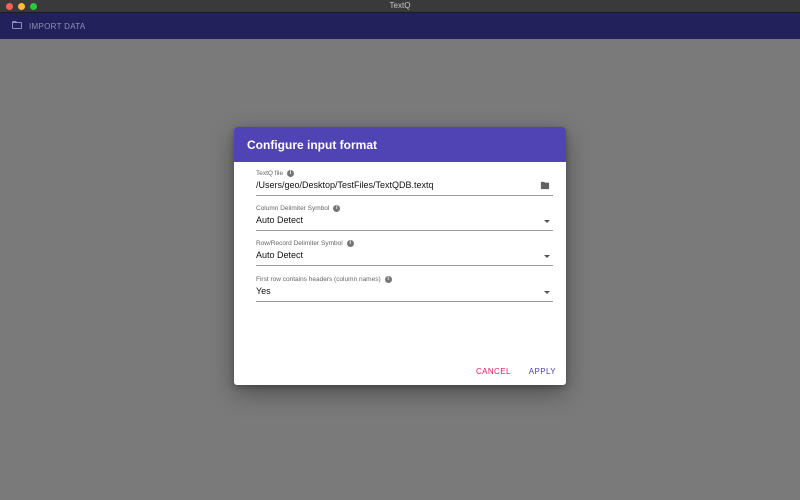 Image resolution: width=800 pixels, height=500 pixels. What do you see at coordinates (542, 371) in the screenshot?
I see `apply-button: APPLY` at bounding box center [542, 371].